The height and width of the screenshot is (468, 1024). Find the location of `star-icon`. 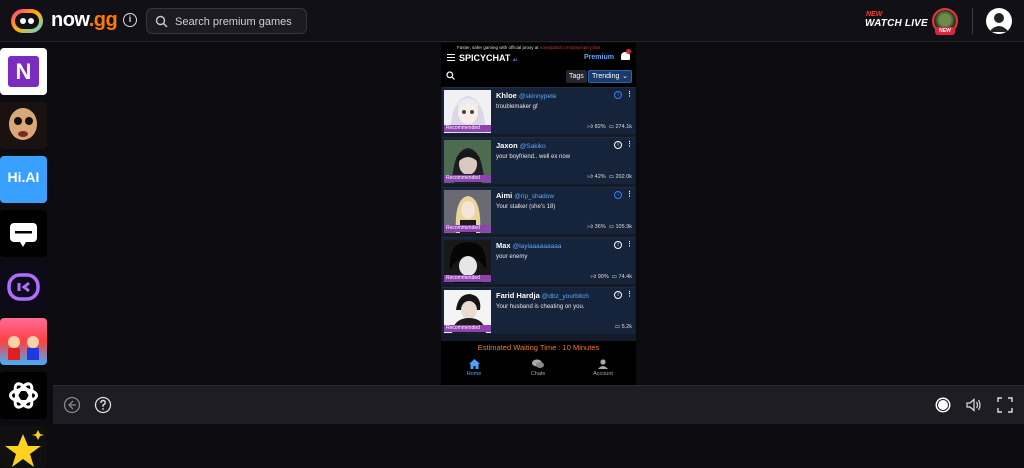

star-icon is located at coordinates (24, 448).